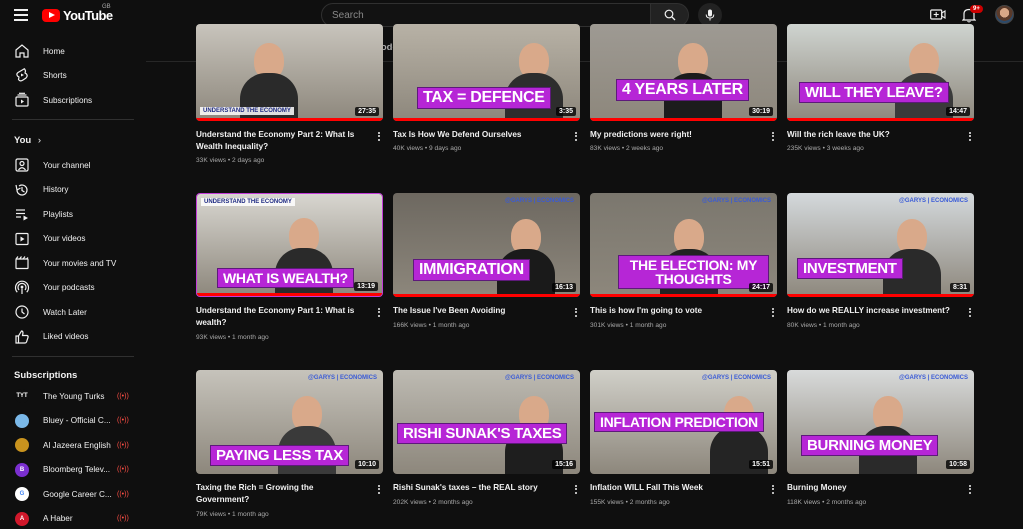 The image size is (1023, 529). Describe the element at coordinates (872, 488) in the screenshot. I see `video-title: Burning Money` at that location.